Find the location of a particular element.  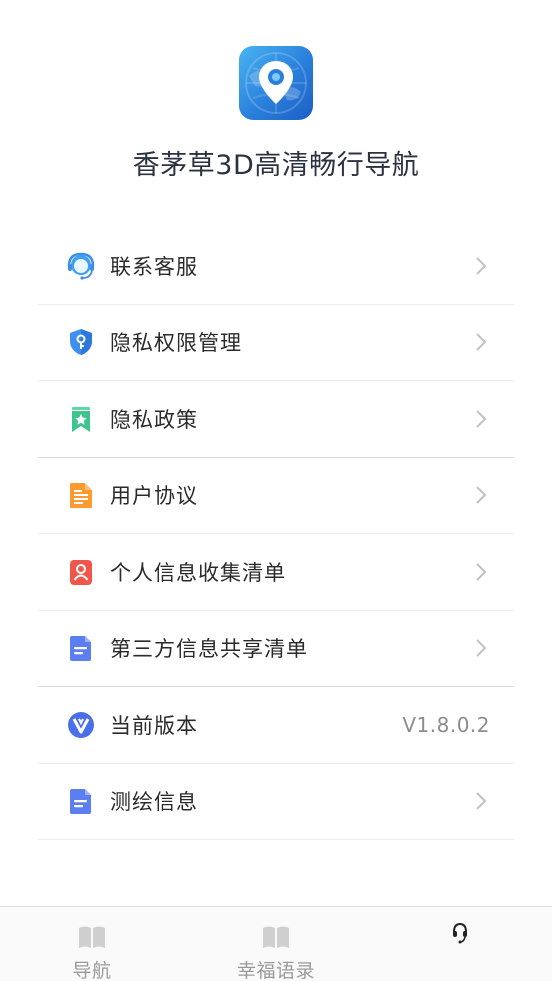

menu-item-current-version: 当前版本 V1.8.0.2 is located at coordinates (276, 725).